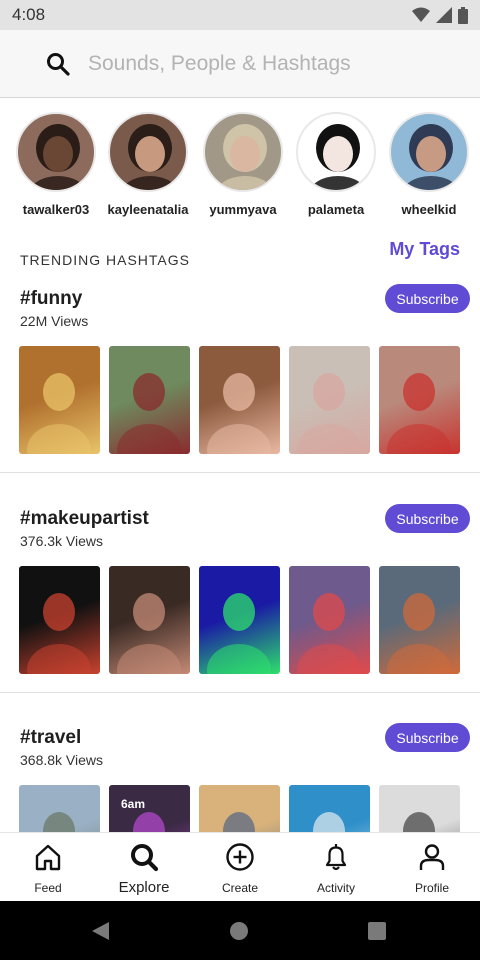 This screenshot has height=960, width=480. What do you see at coordinates (336, 859) in the screenshot?
I see `bell-icon` at bounding box center [336, 859].